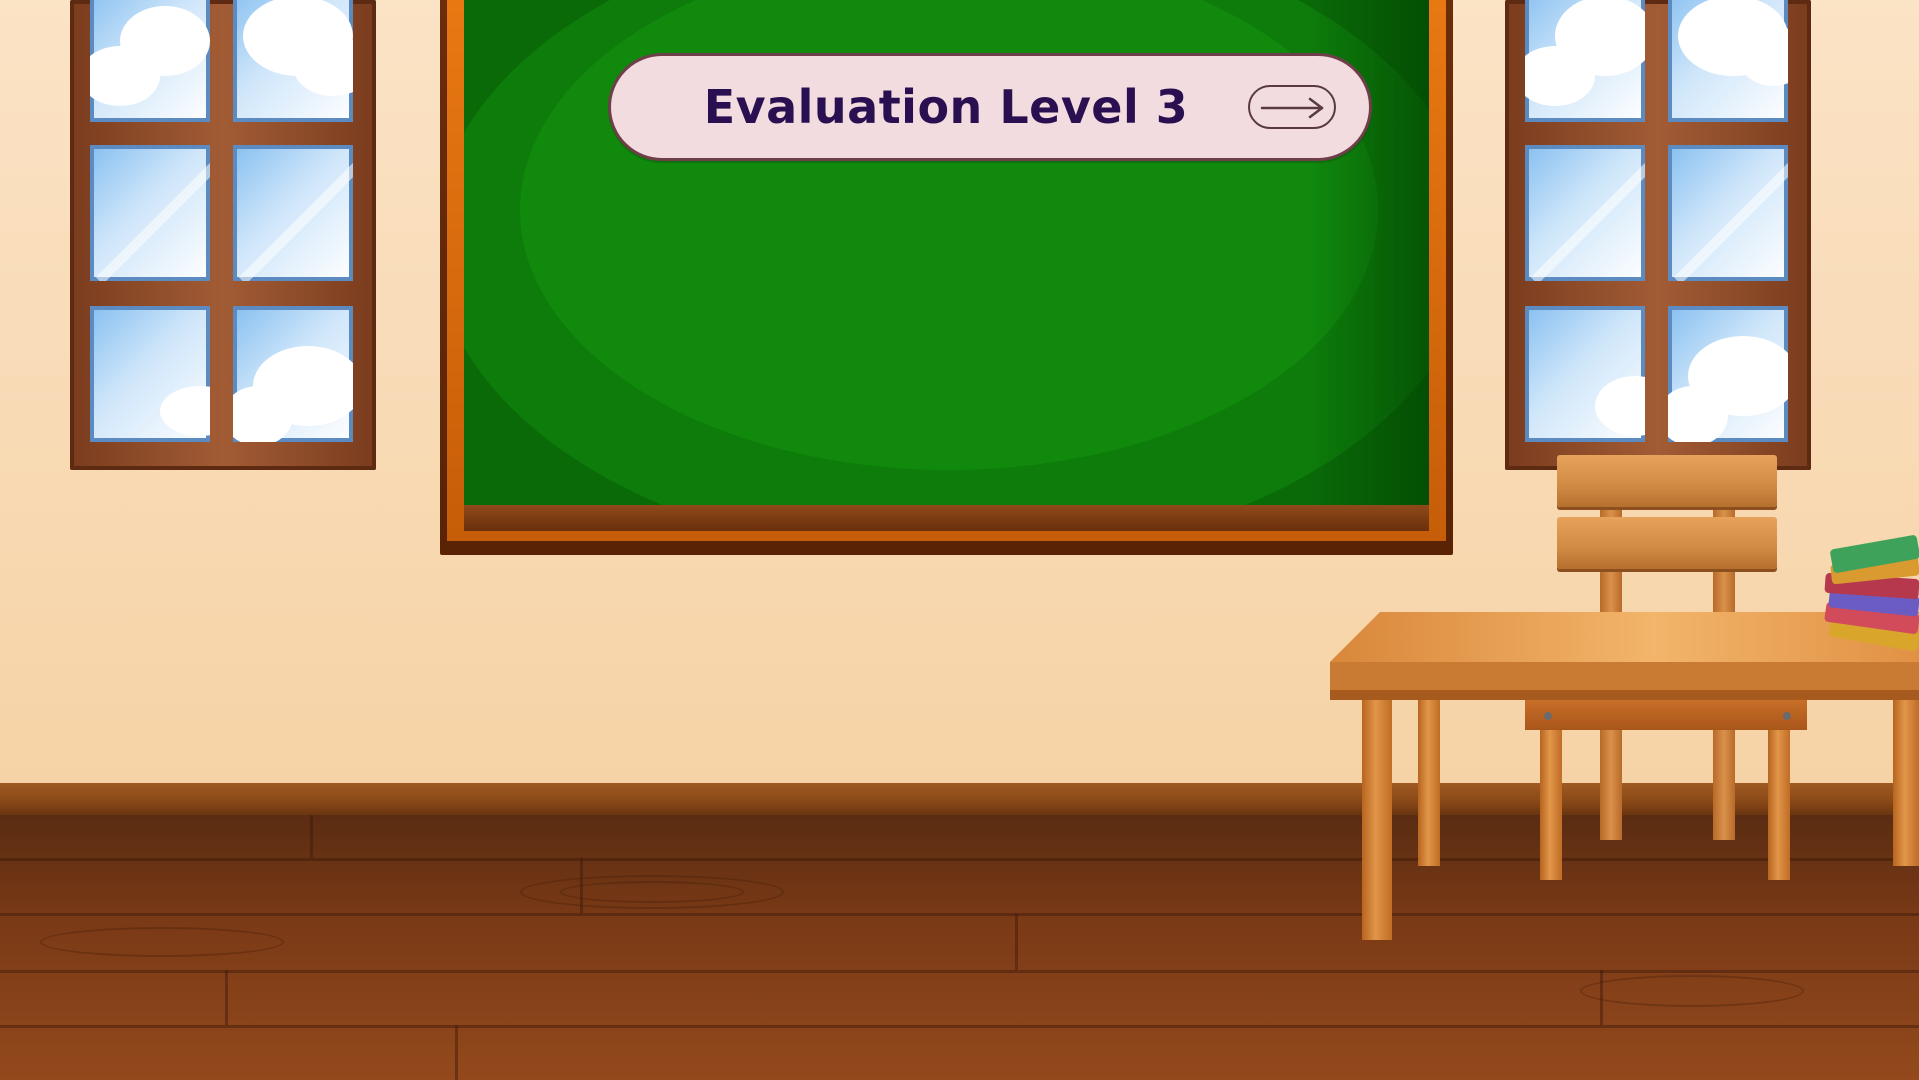  What do you see at coordinates (959, 799) in the screenshot?
I see `baseboard` at bounding box center [959, 799].